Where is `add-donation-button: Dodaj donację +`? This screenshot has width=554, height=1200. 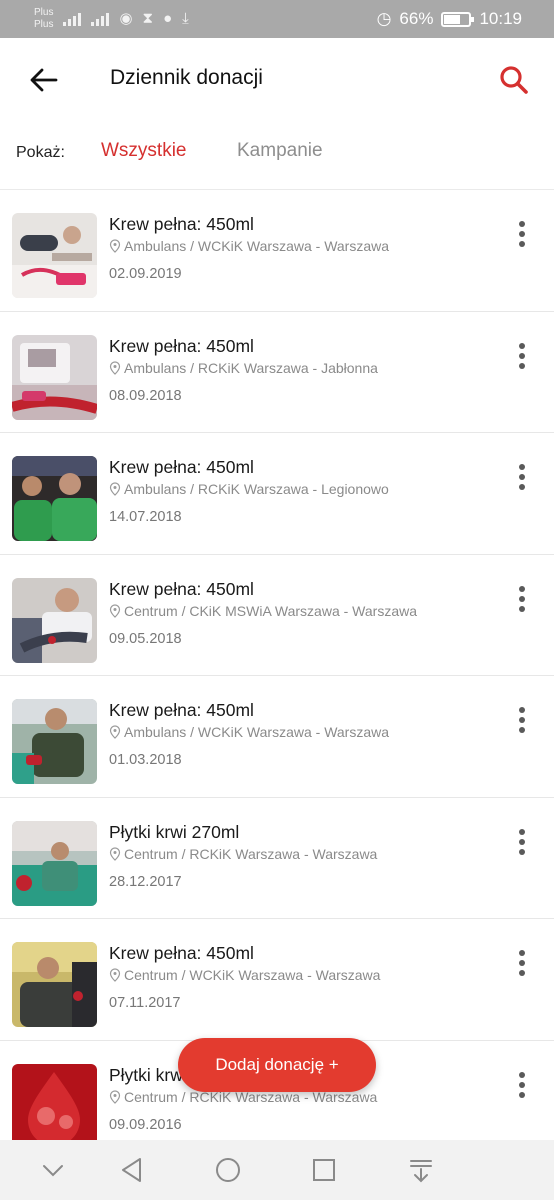 add-donation-button: Dodaj donację + is located at coordinates (277, 1065).